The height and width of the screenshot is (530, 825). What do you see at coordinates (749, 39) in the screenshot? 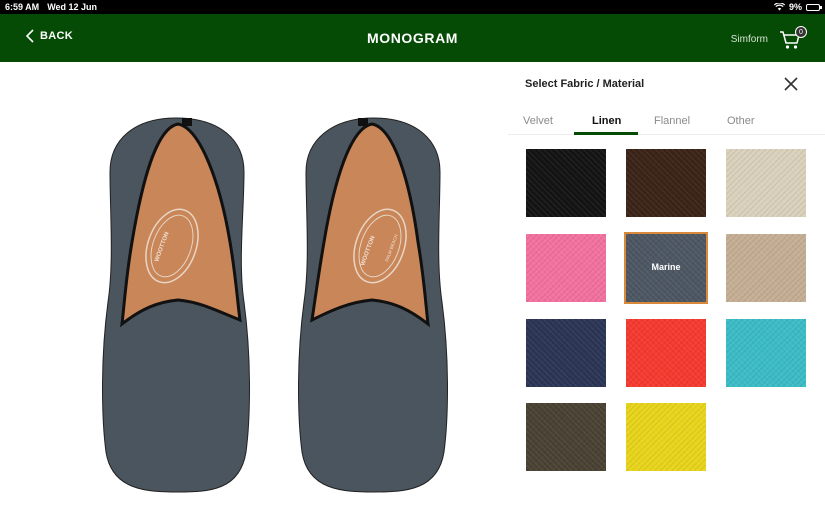
I see `brand-link: Simform` at bounding box center [749, 39].